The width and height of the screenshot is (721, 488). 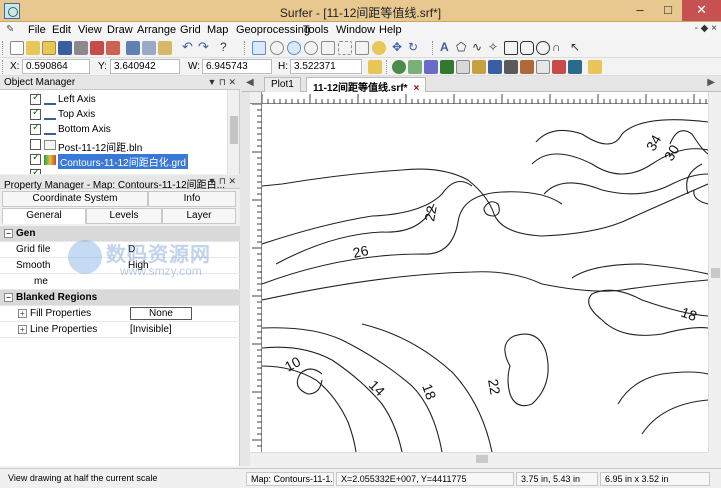 I want to click on tab-plot1: Plot1, so click(x=282, y=84).